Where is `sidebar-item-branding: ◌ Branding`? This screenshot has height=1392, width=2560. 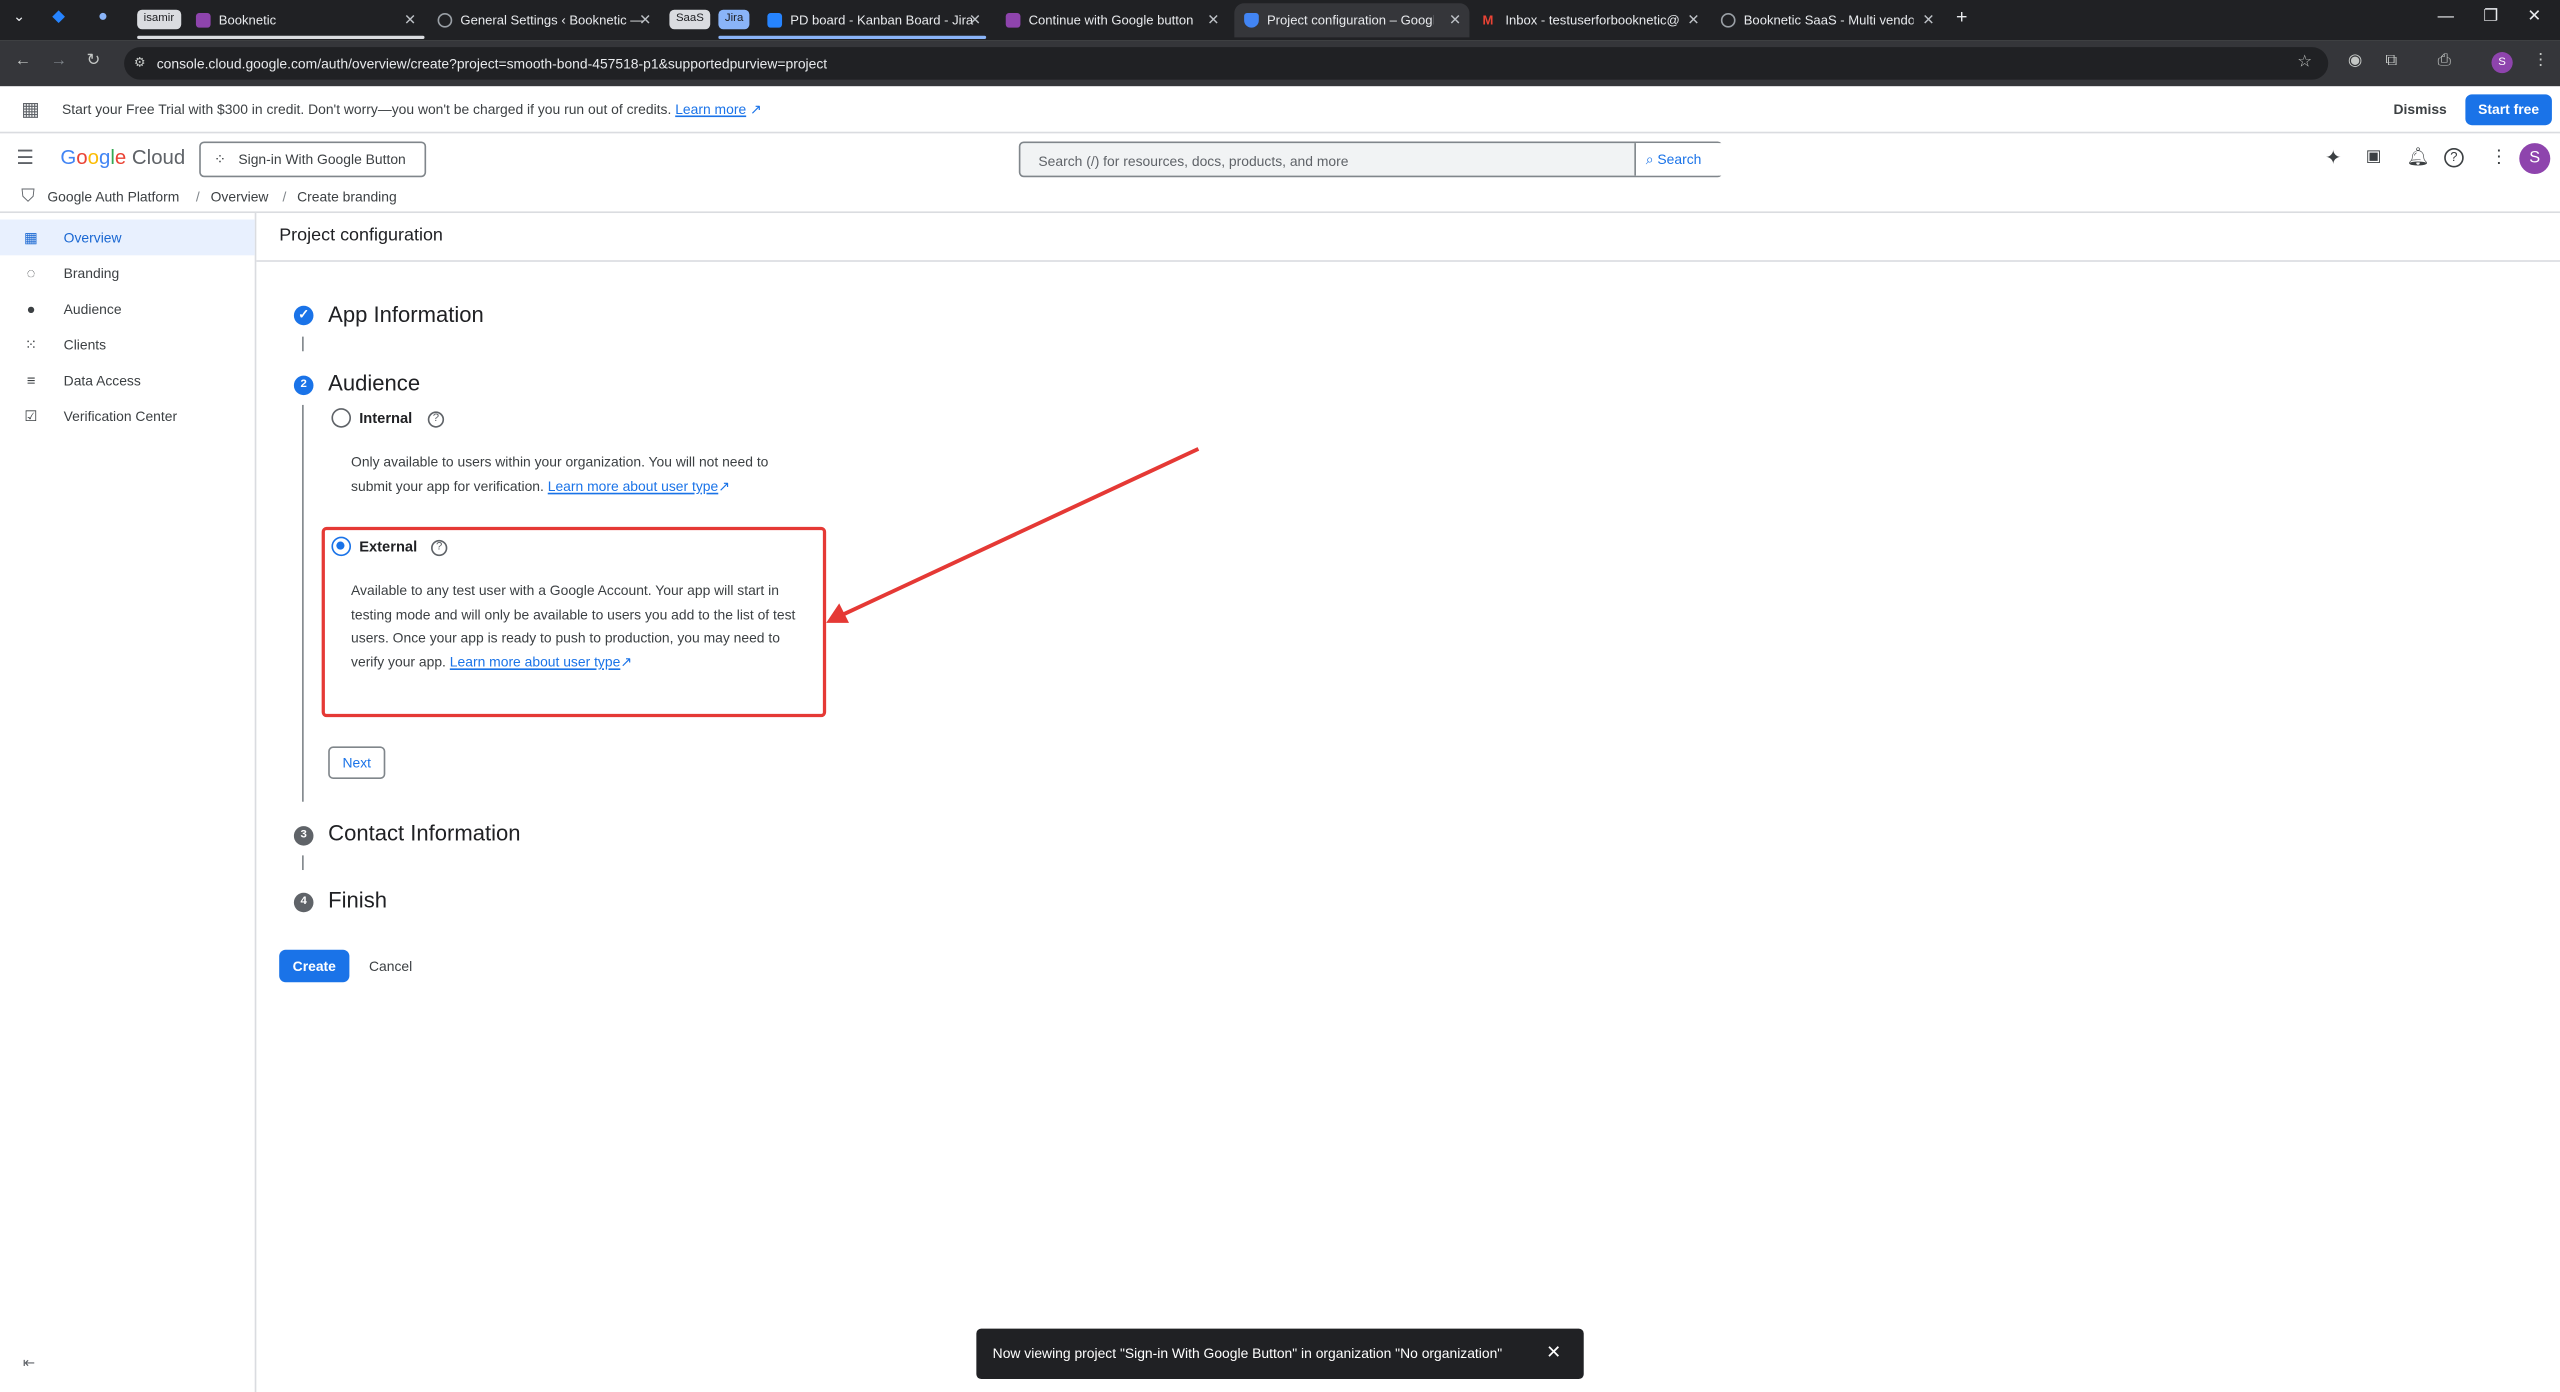
sidebar-item-branding: ◌ Branding is located at coordinates (127, 273).